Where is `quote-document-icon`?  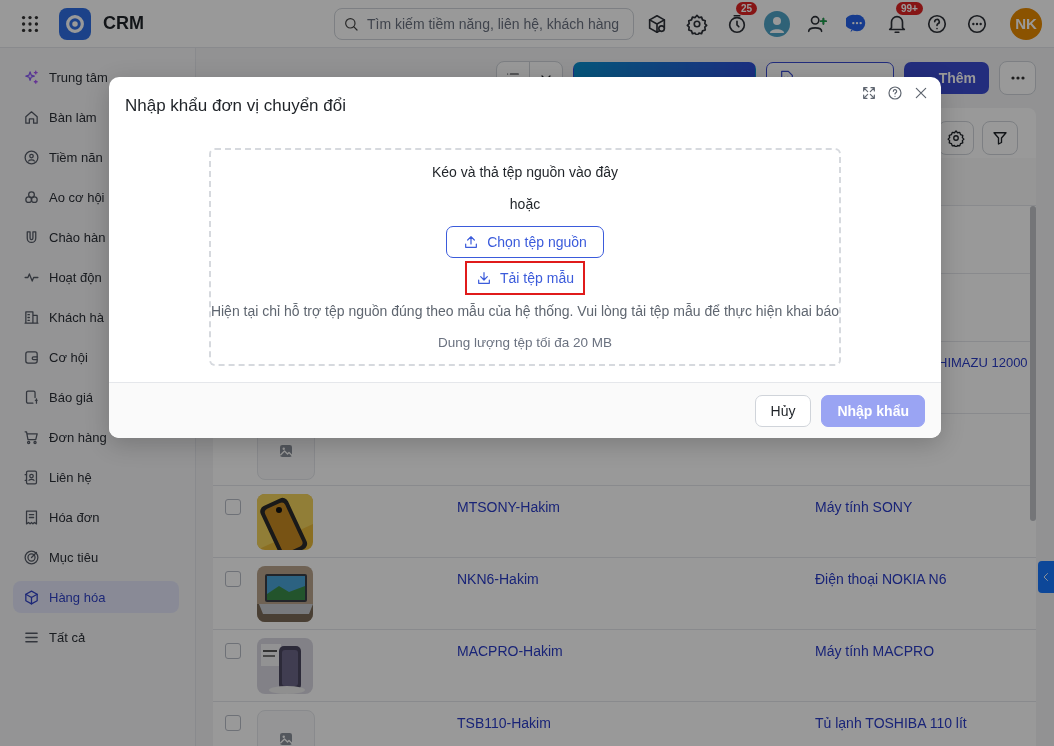 quote-document-icon is located at coordinates (31, 397).